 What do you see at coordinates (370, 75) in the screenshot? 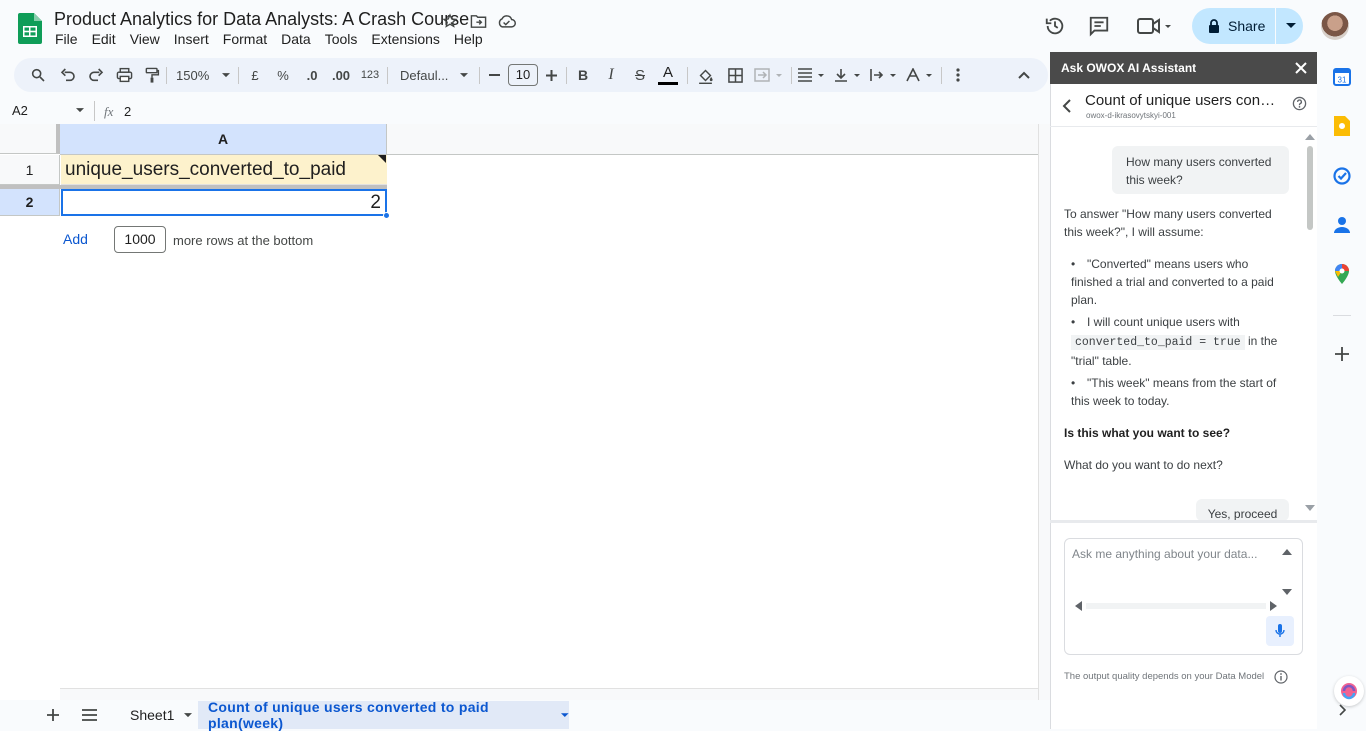
I see `number-format-button: 123` at bounding box center [370, 75].